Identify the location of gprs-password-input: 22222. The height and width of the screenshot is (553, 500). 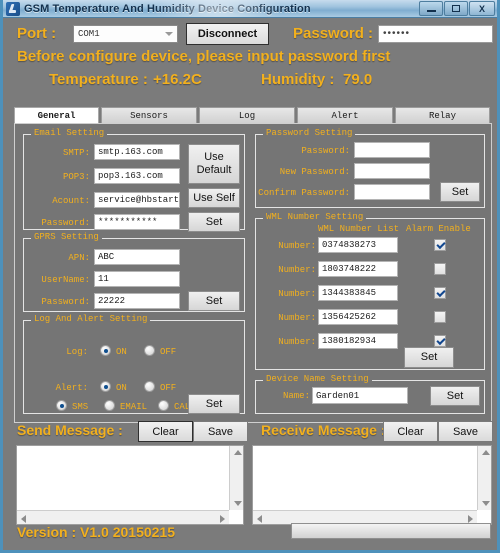
(137, 301).